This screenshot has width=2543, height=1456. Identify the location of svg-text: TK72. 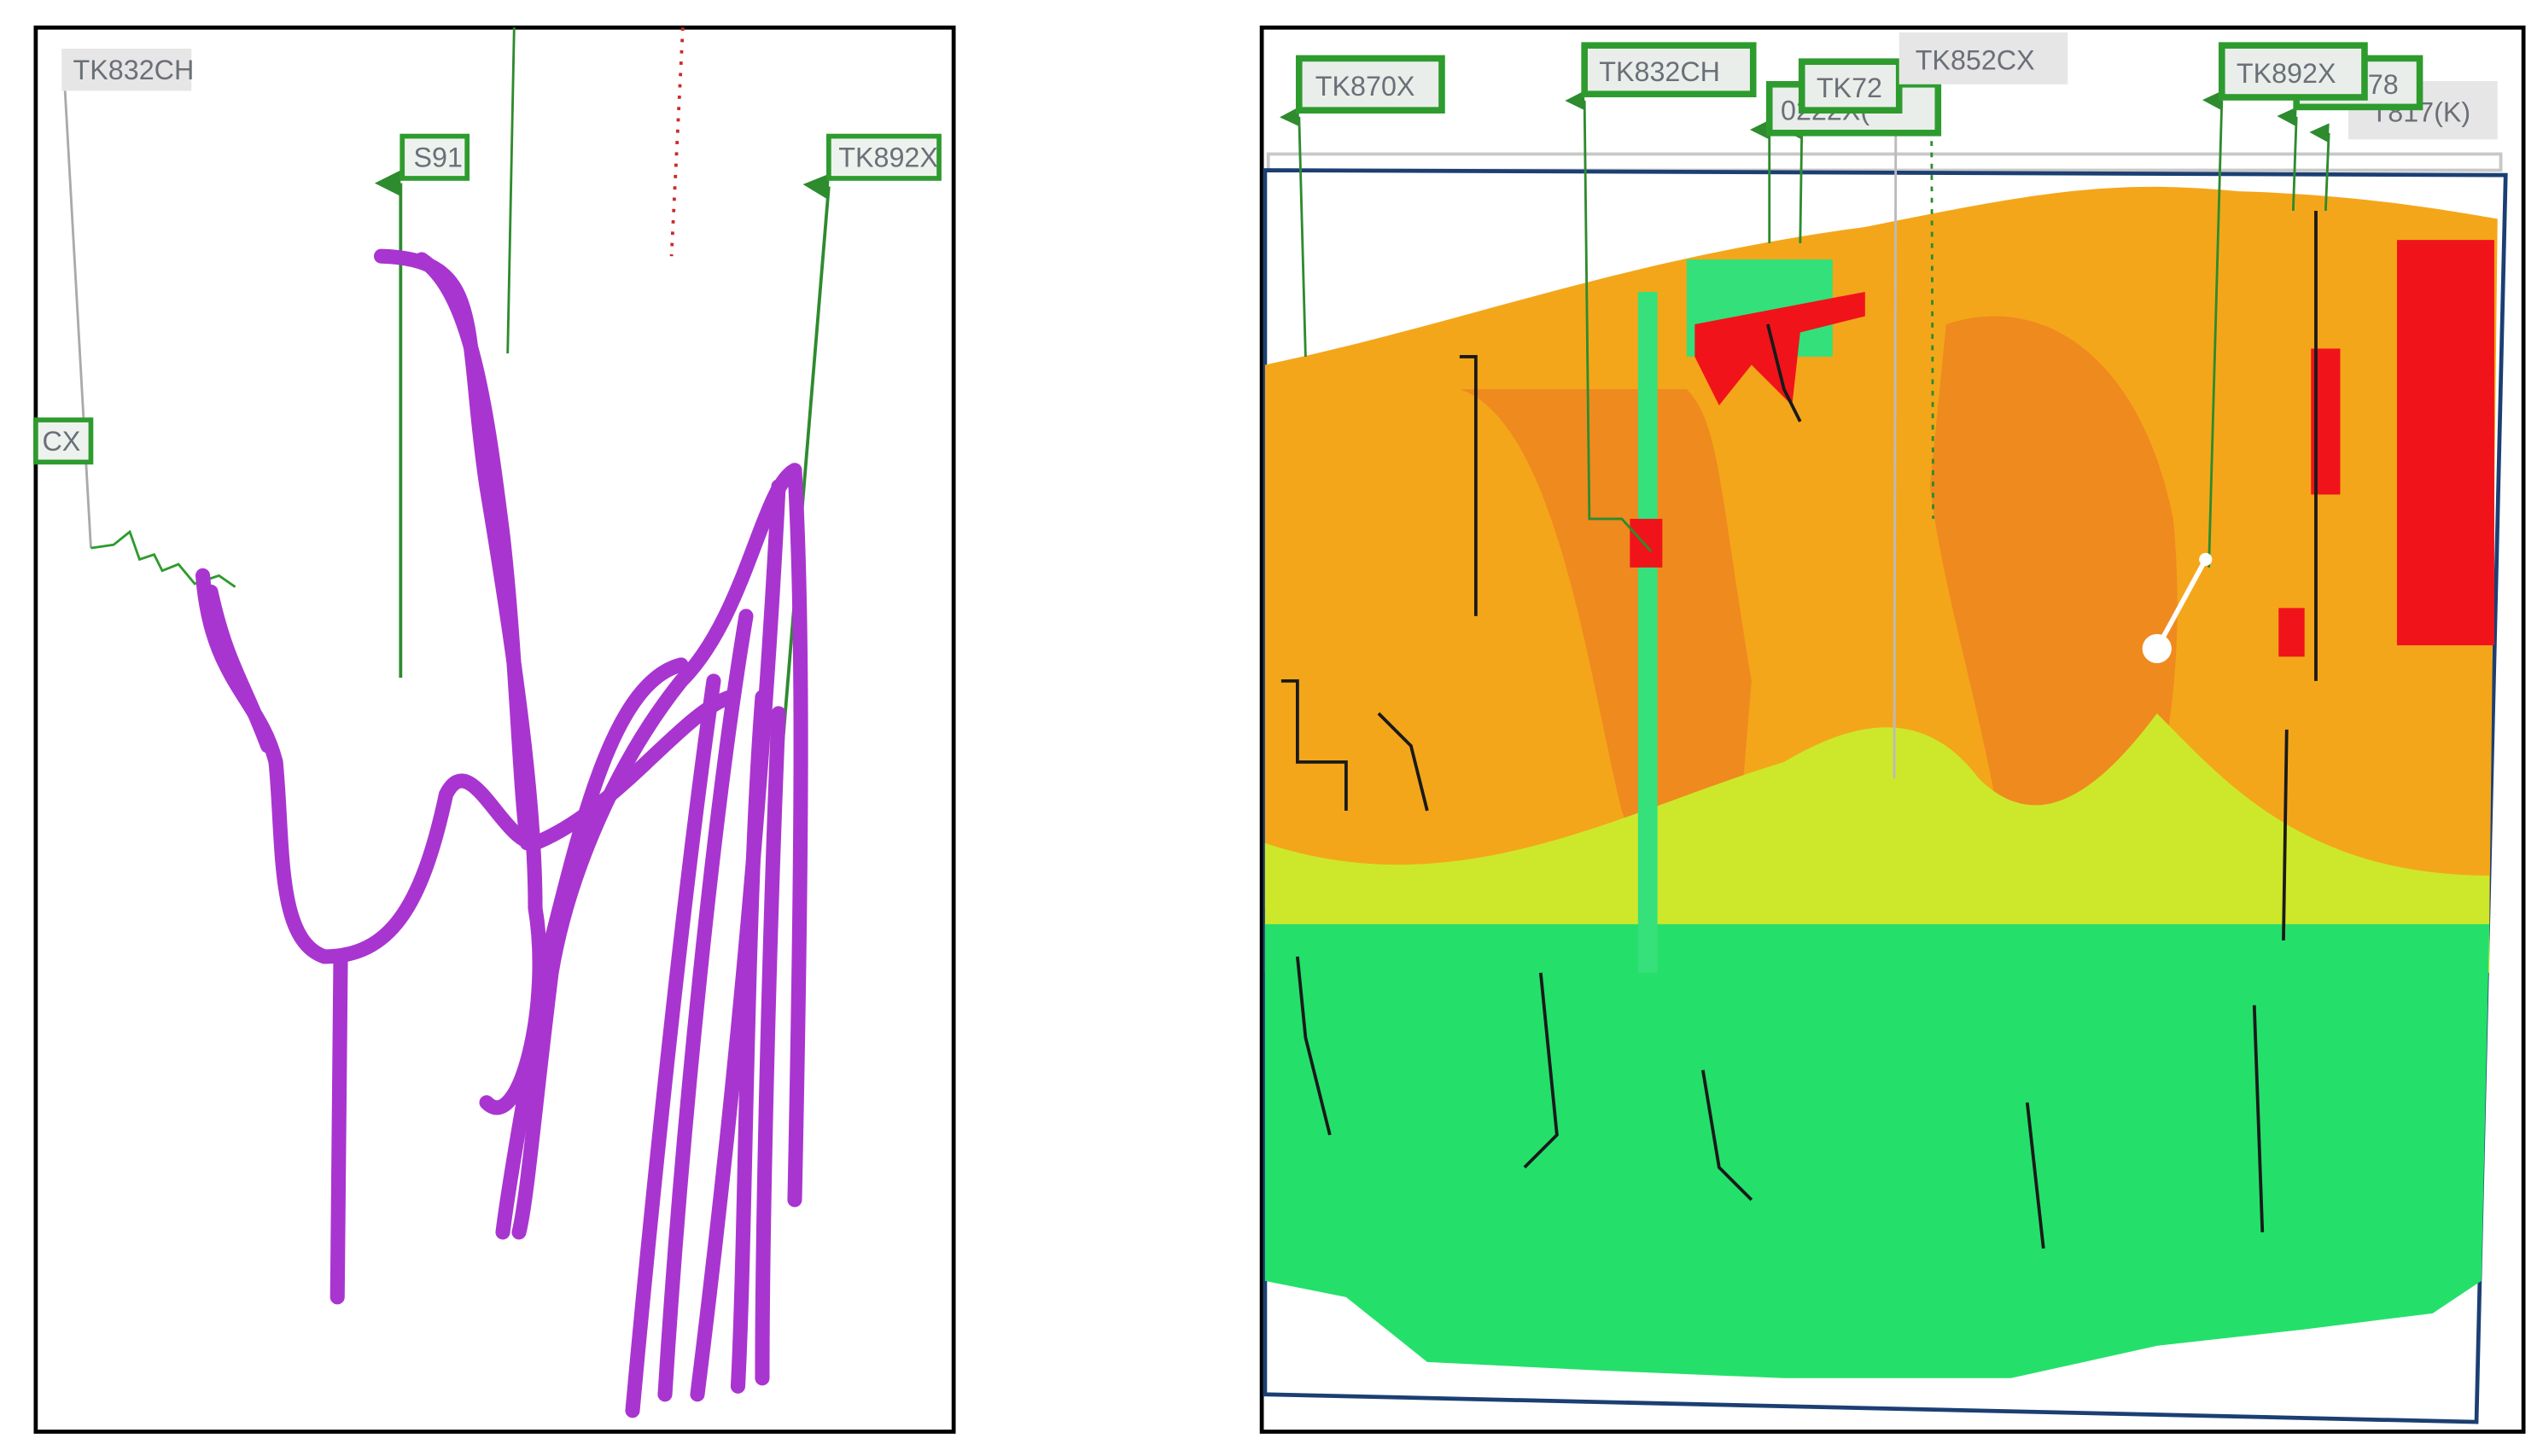
(1849, 88).